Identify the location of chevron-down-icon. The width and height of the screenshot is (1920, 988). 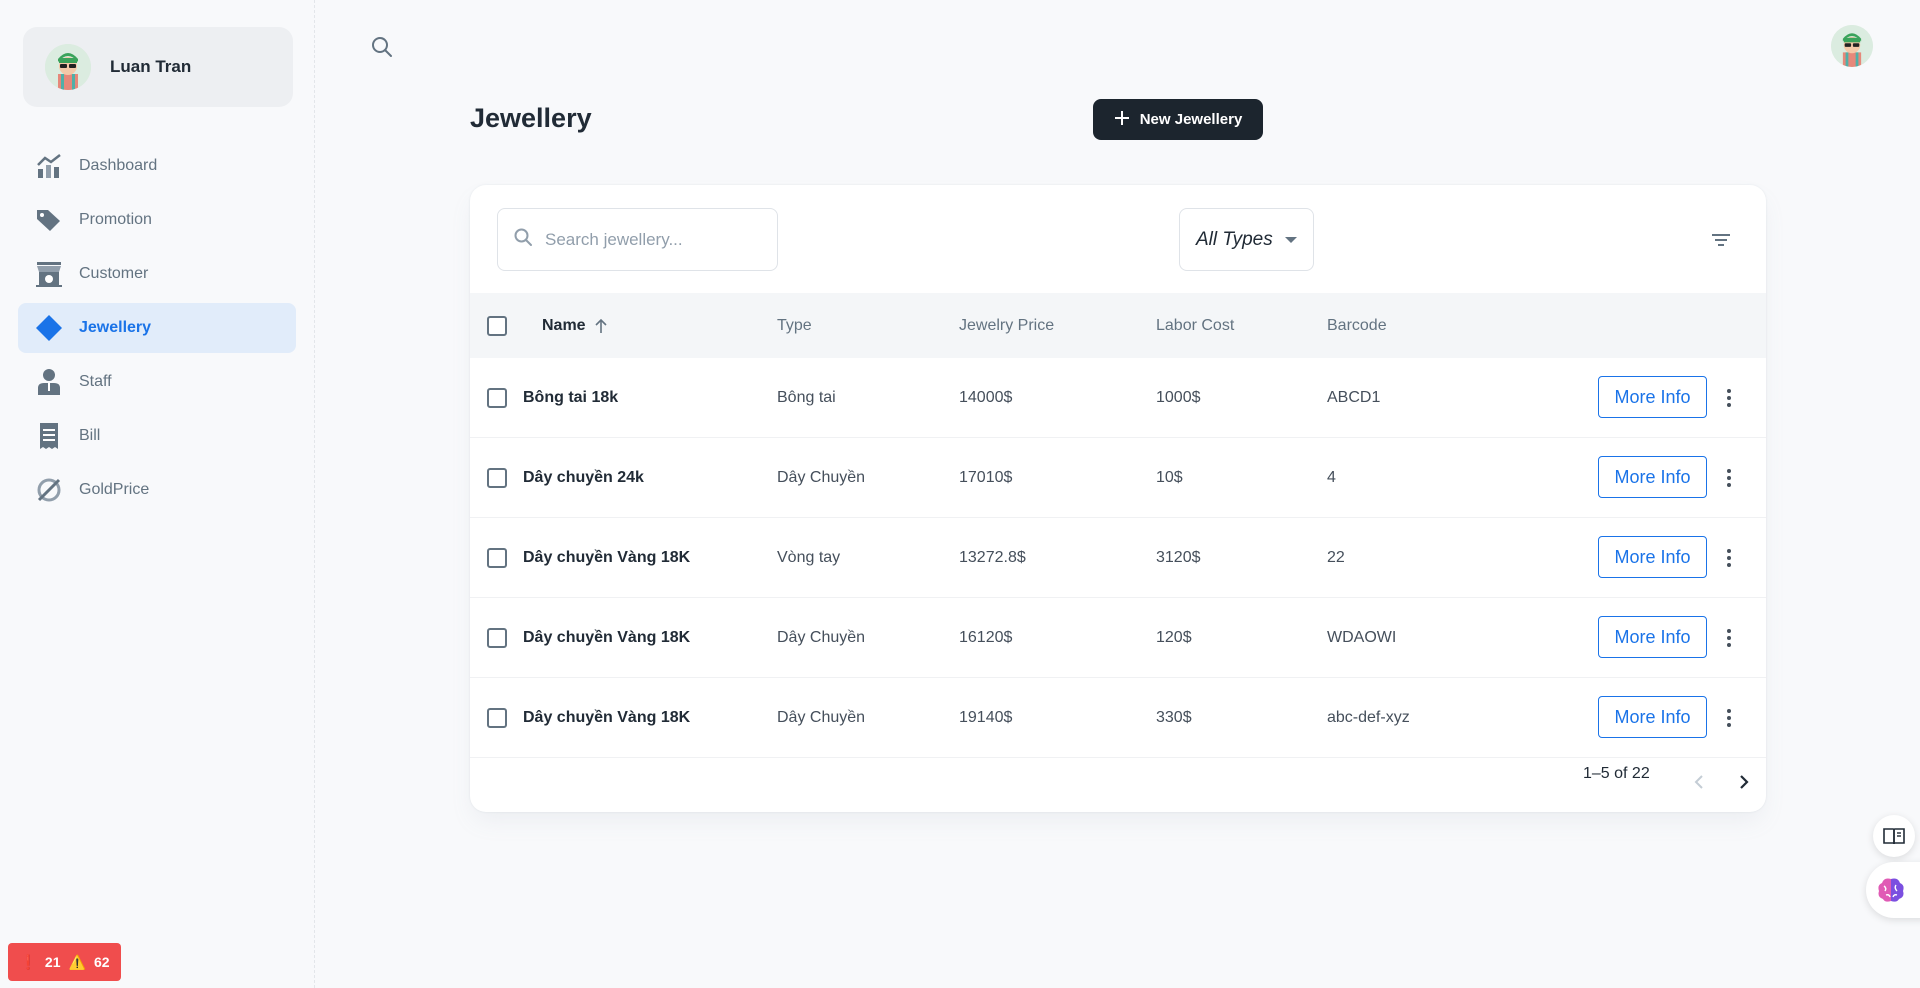
(1290, 239).